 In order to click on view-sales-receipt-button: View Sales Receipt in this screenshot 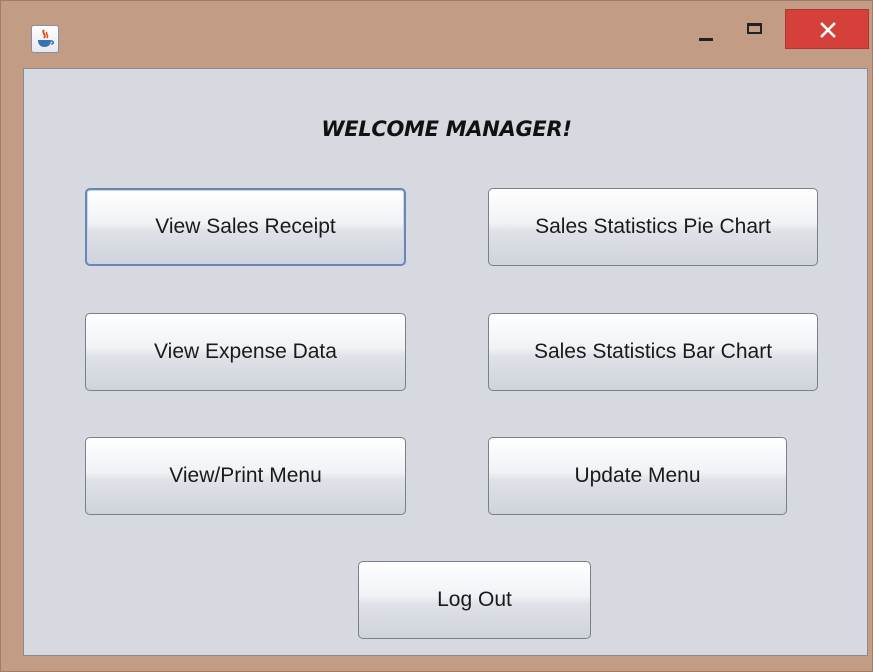, I will do `click(245, 227)`.